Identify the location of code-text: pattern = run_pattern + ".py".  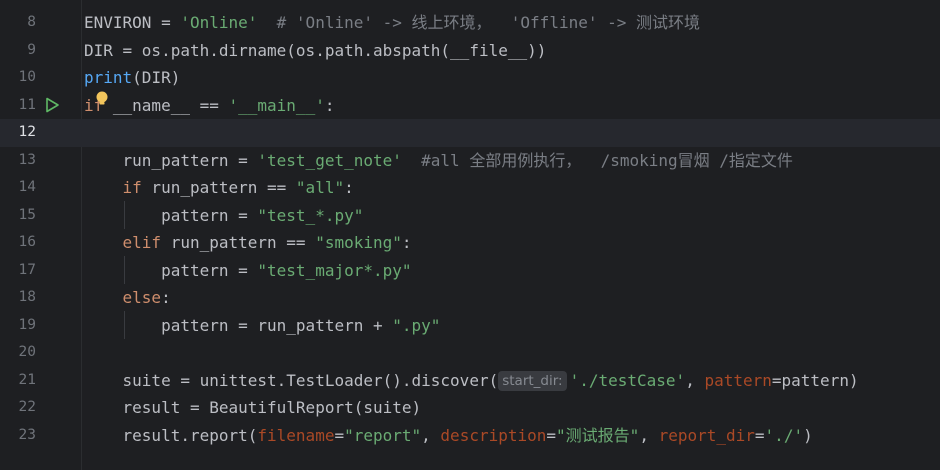
(262, 326).